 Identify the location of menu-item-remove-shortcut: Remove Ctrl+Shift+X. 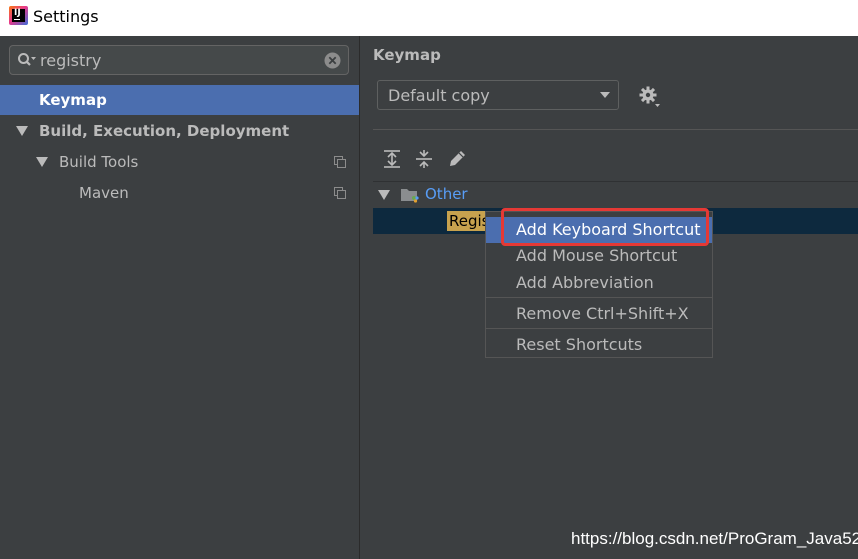
(599, 314).